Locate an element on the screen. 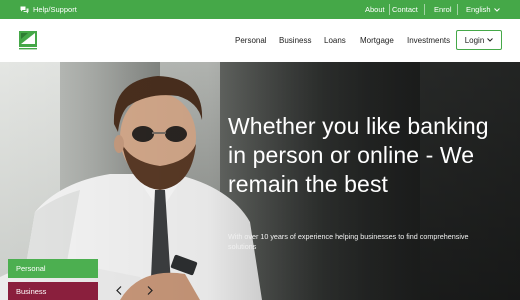  nav-investments: Investments is located at coordinates (428, 40).